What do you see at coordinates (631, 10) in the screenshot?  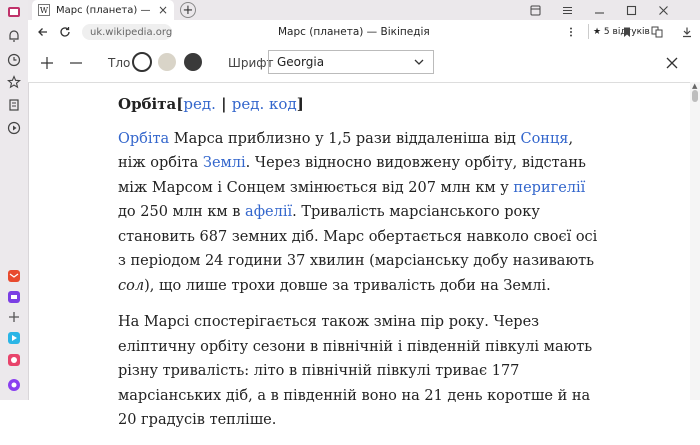 I see `maximize-icon` at bounding box center [631, 10].